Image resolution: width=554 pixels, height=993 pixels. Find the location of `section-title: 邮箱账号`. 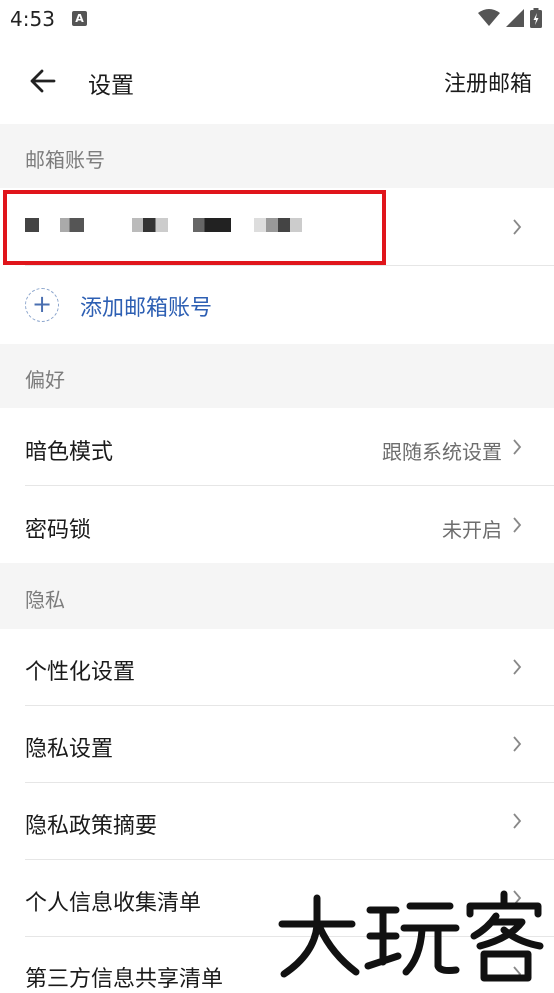

section-title: 邮箱账号 is located at coordinates (65, 160).